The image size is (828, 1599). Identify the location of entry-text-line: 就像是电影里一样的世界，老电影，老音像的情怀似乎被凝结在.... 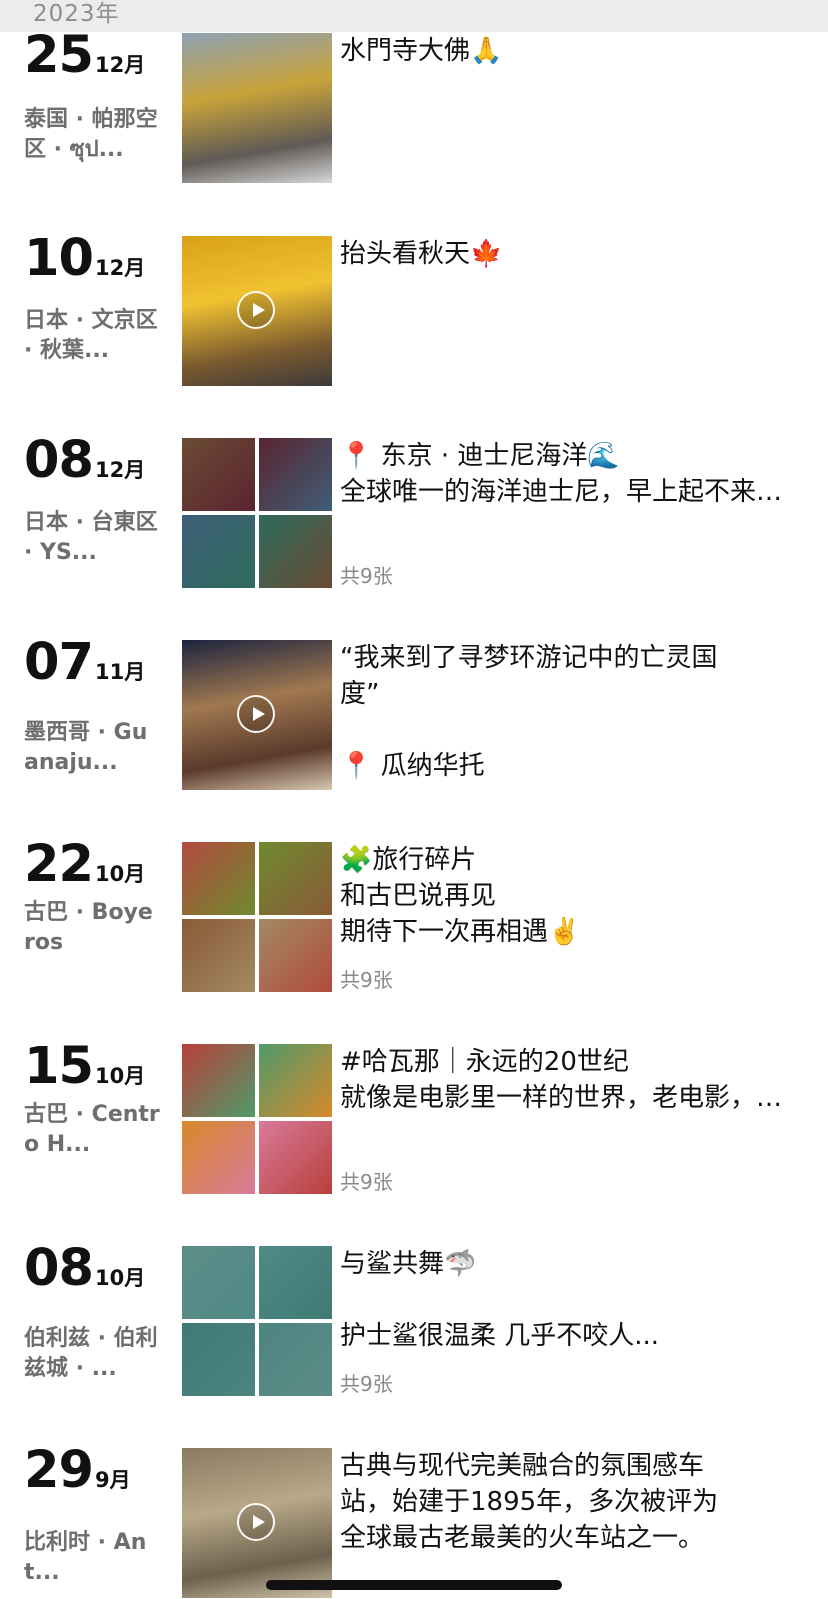
(571, 1098).